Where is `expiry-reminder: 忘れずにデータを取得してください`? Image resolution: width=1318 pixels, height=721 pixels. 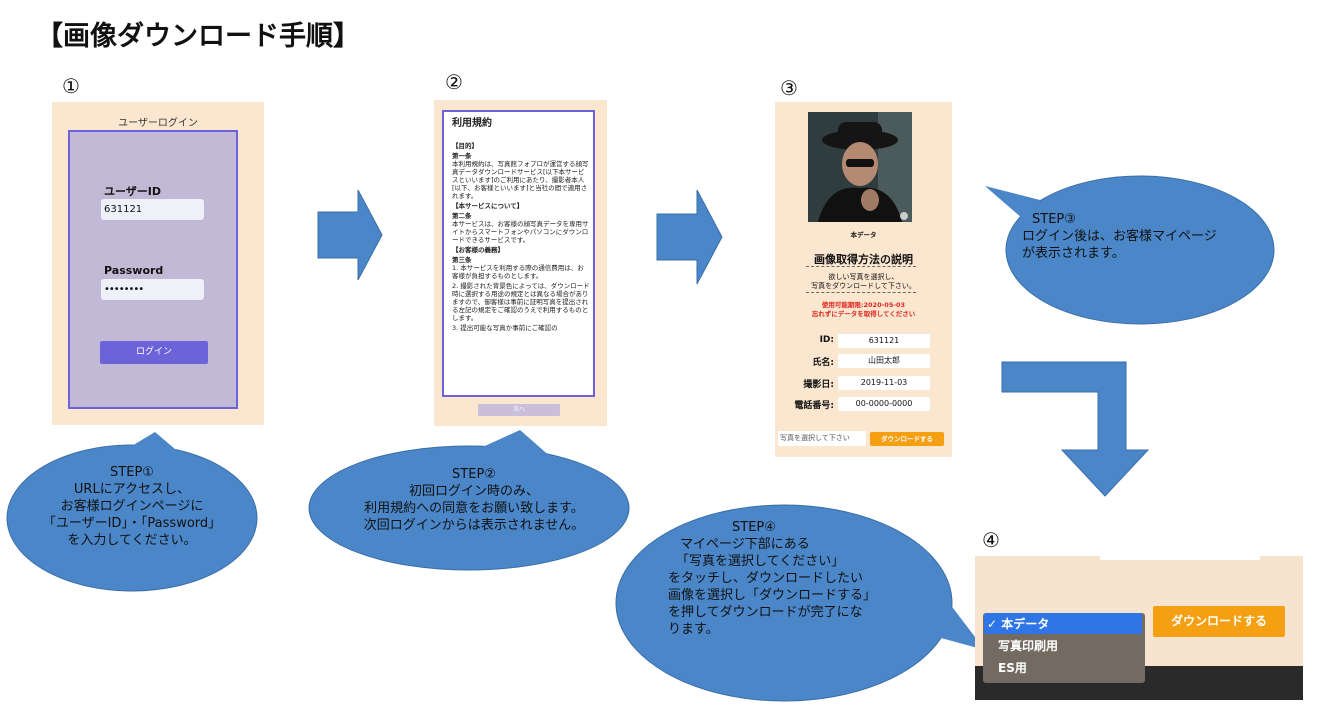 expiry-reminder: 忘れずにデータを取得してください is located at coordinates (863, 314).